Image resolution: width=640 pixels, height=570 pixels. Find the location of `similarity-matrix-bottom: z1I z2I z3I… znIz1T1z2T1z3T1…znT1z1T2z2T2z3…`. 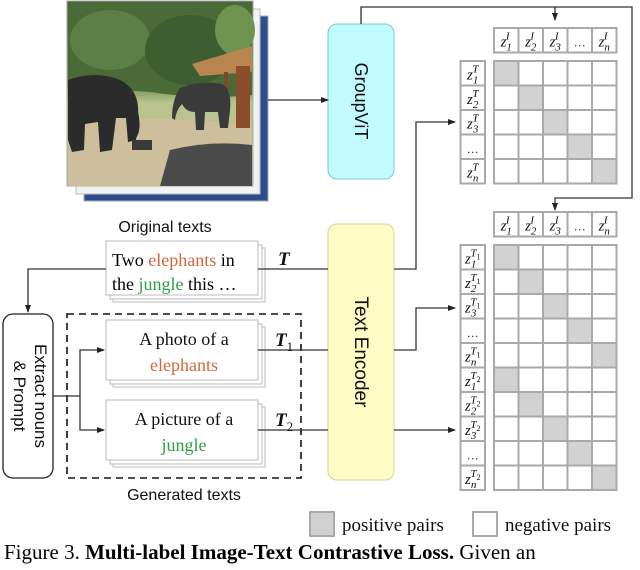

similarity-matrix-bottom: z1I z2I z3I… znIz1T1z2T1z3T1…znT1z1T2z2T2z3… is located at coordinates (538, 351).